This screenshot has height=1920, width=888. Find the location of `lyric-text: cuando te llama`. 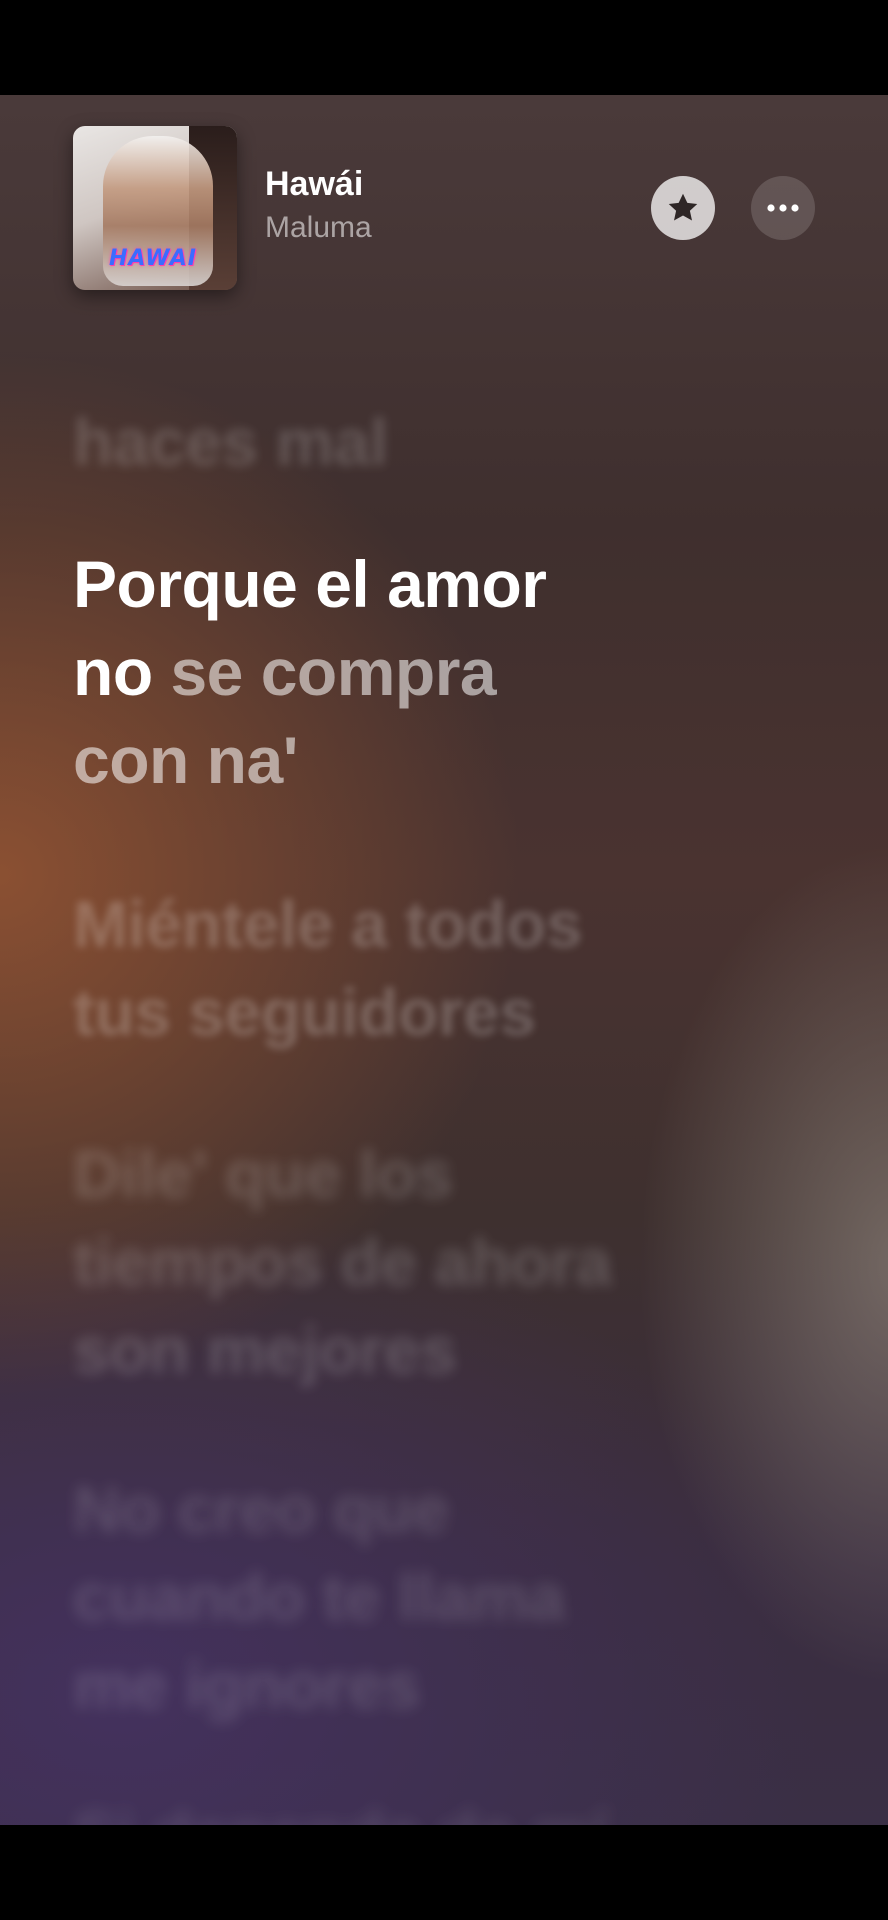

lyric-text: cuando te llama is located at coordinates (319, 1597).